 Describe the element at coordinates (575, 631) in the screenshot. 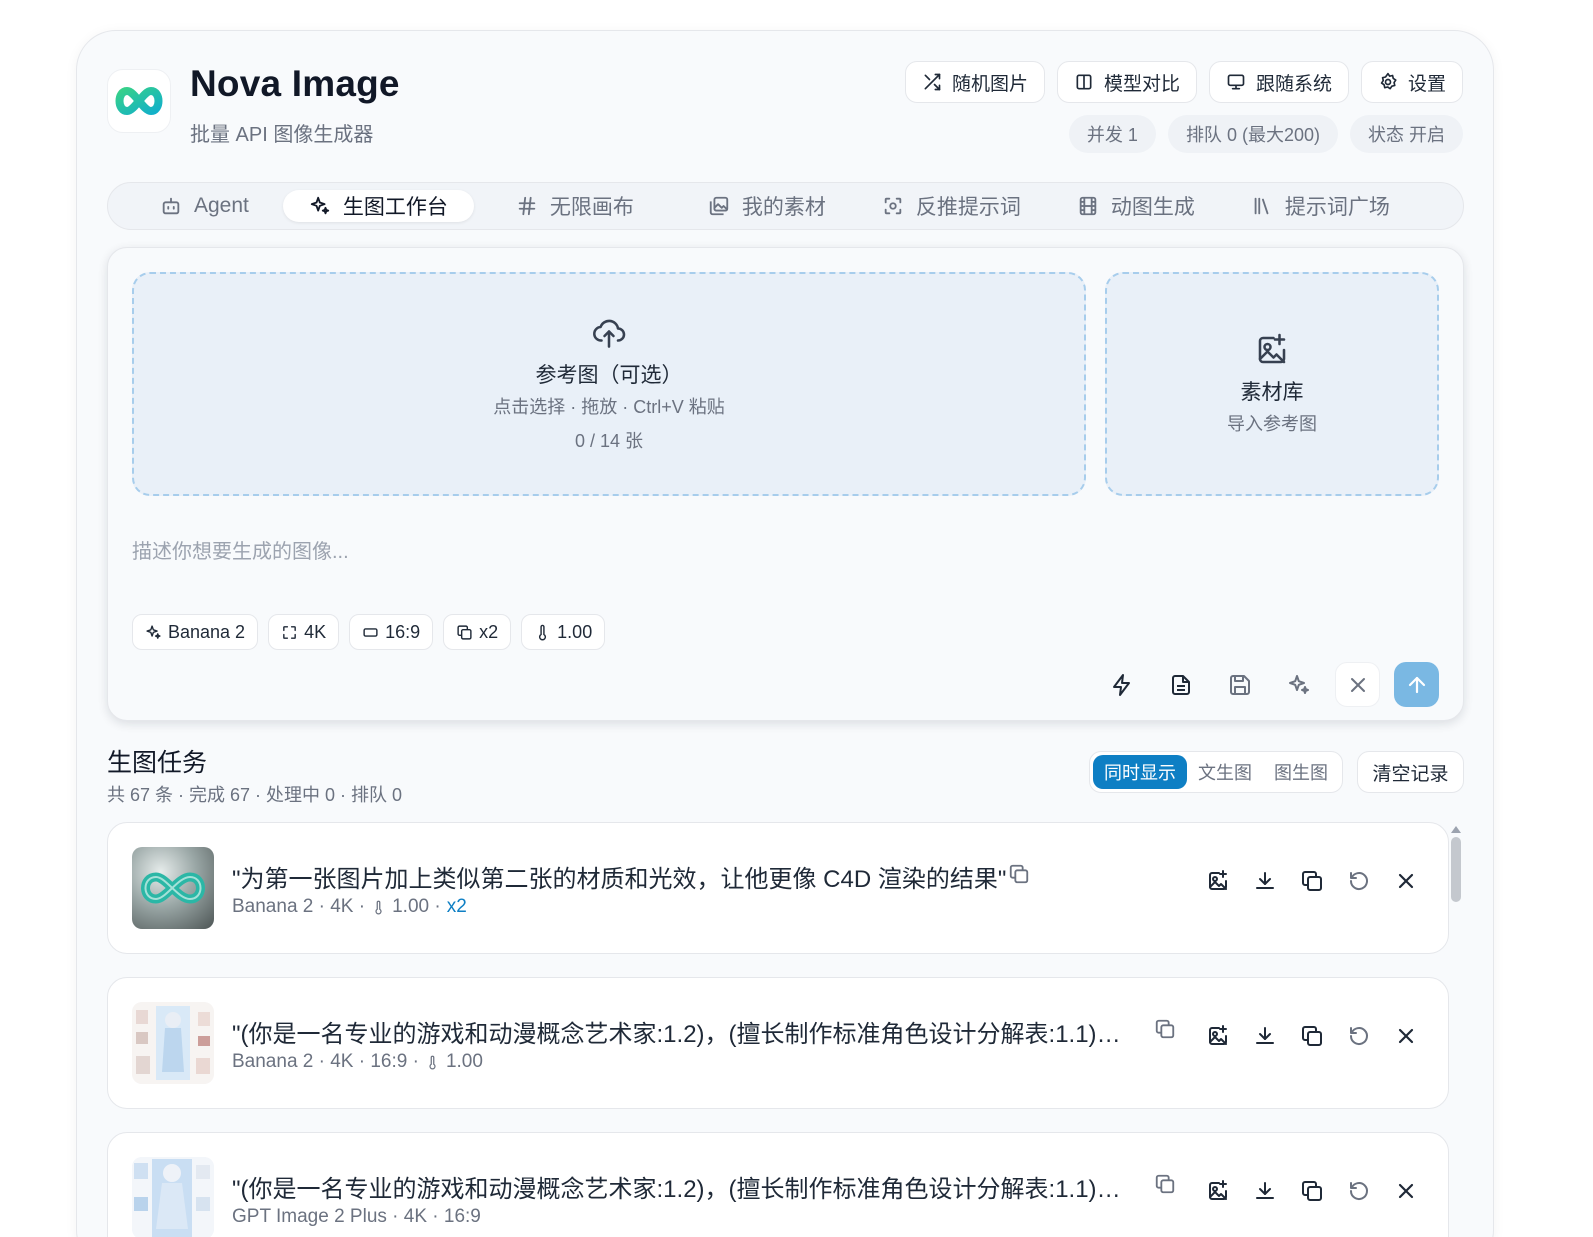

I see `temperature-chip-label: 1.00` at that location.